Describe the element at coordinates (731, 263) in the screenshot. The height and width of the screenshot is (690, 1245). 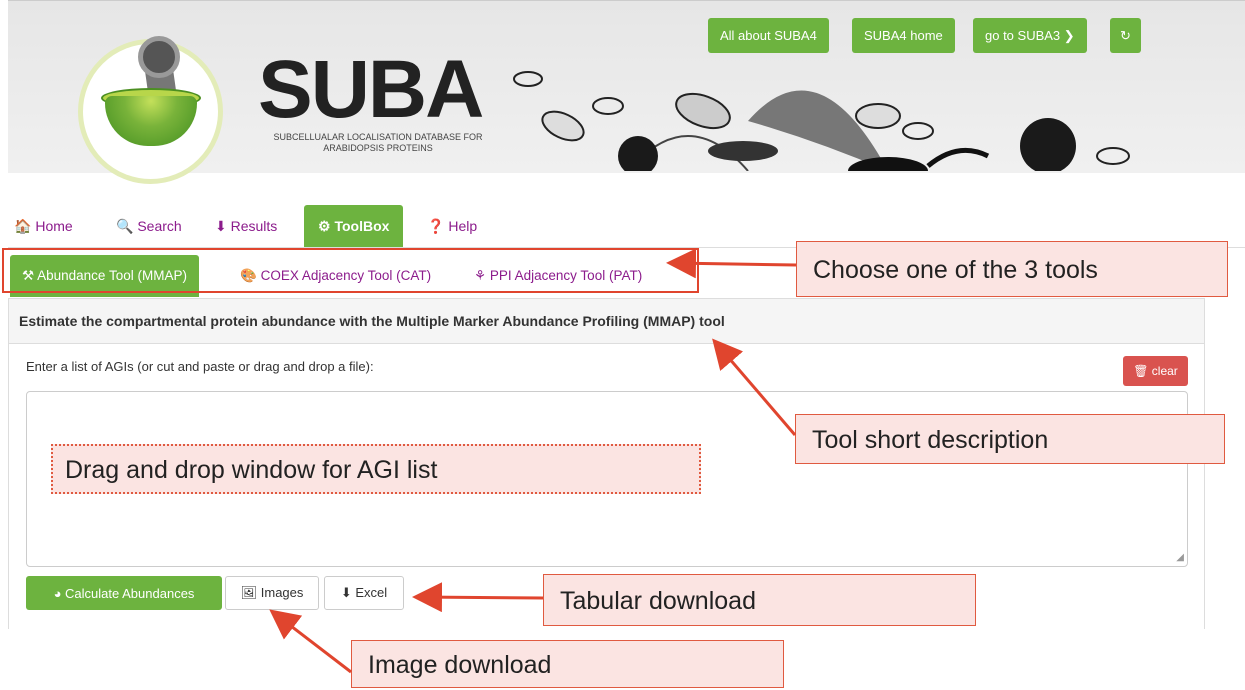
I see `arrow-to-tabs` at that location.